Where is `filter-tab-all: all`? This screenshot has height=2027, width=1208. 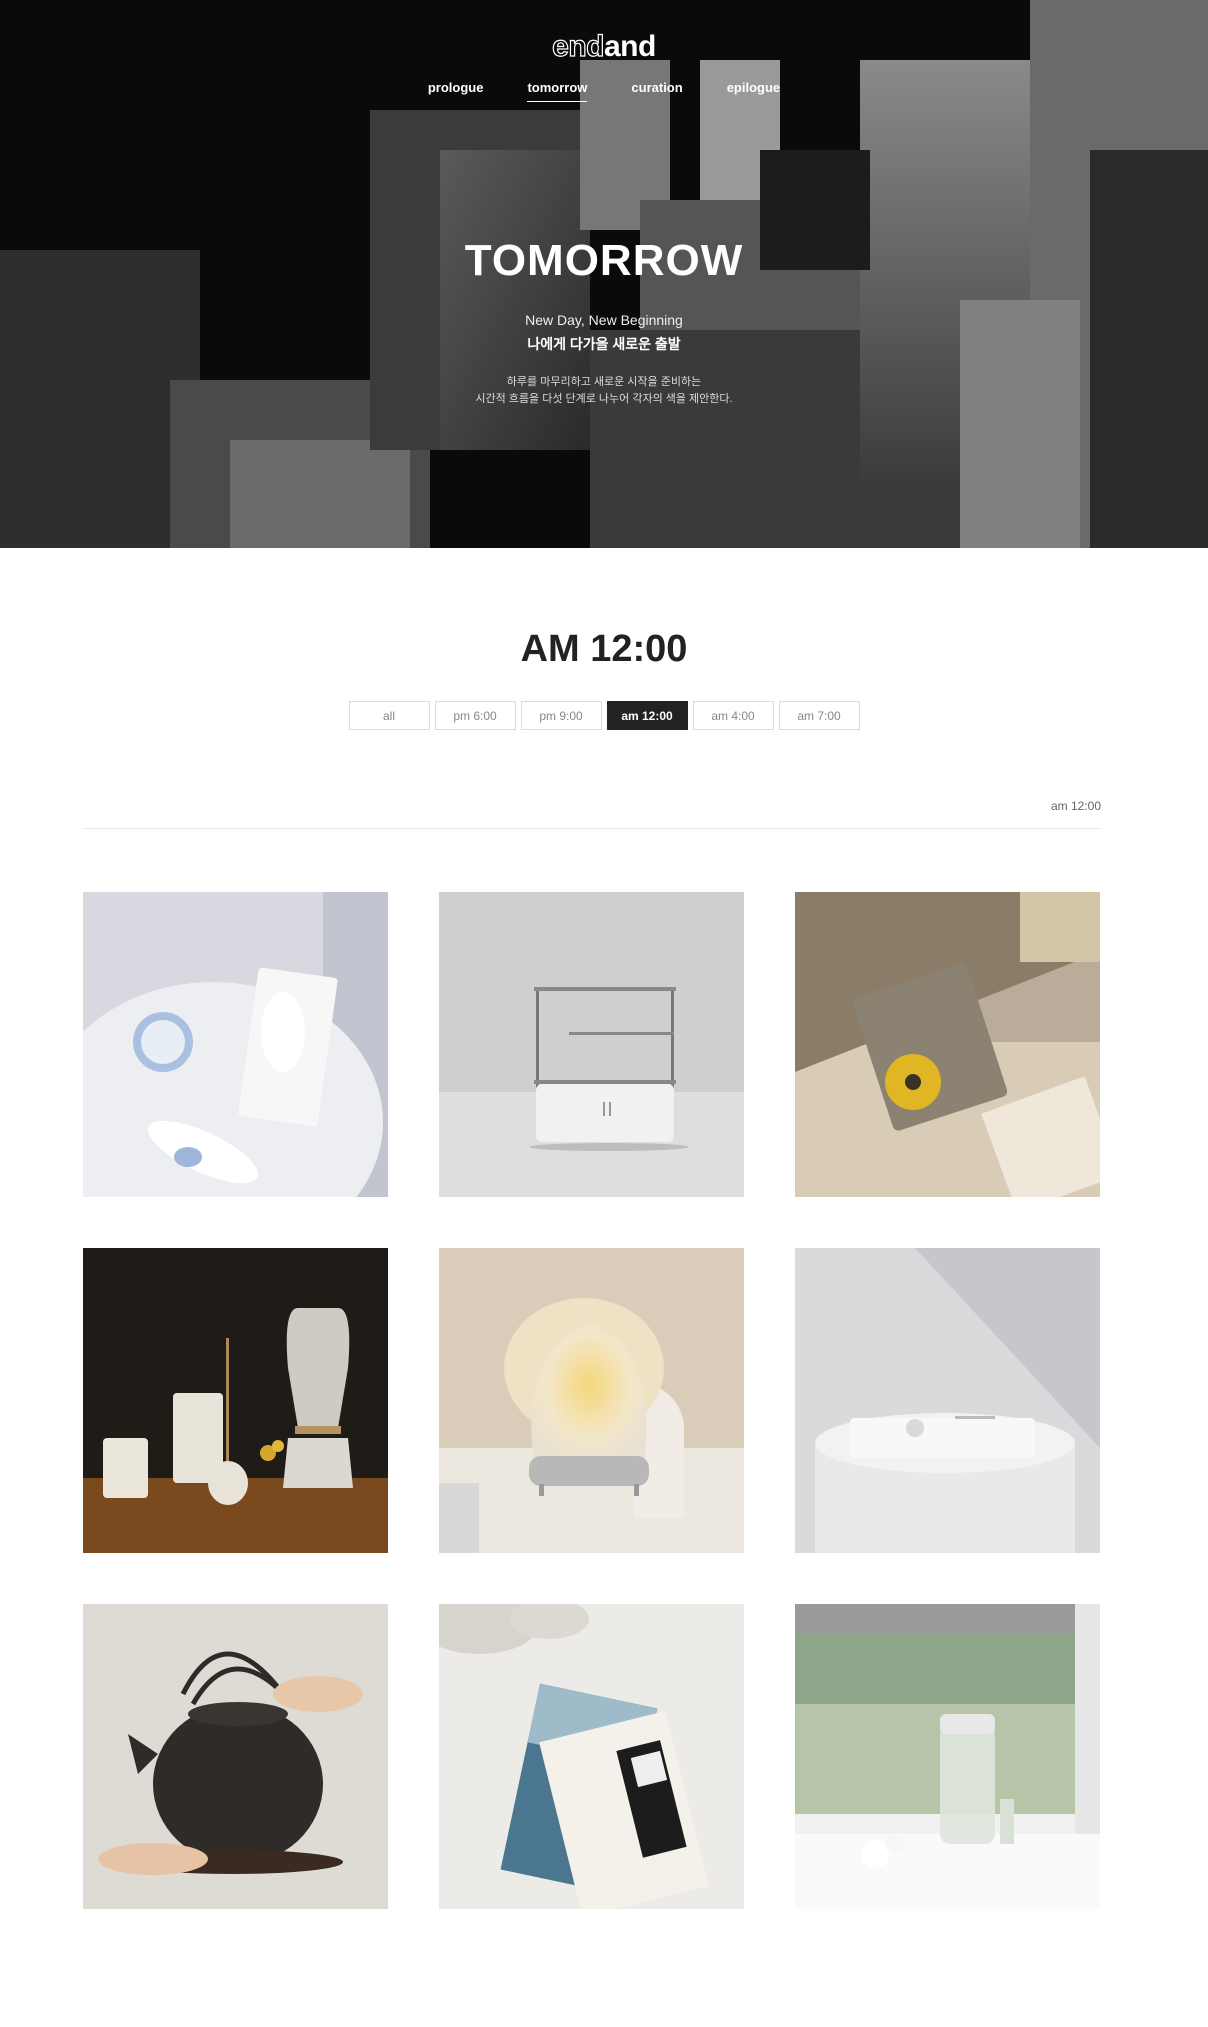
filter-tab-all: all is located at coordinates (389, 715).